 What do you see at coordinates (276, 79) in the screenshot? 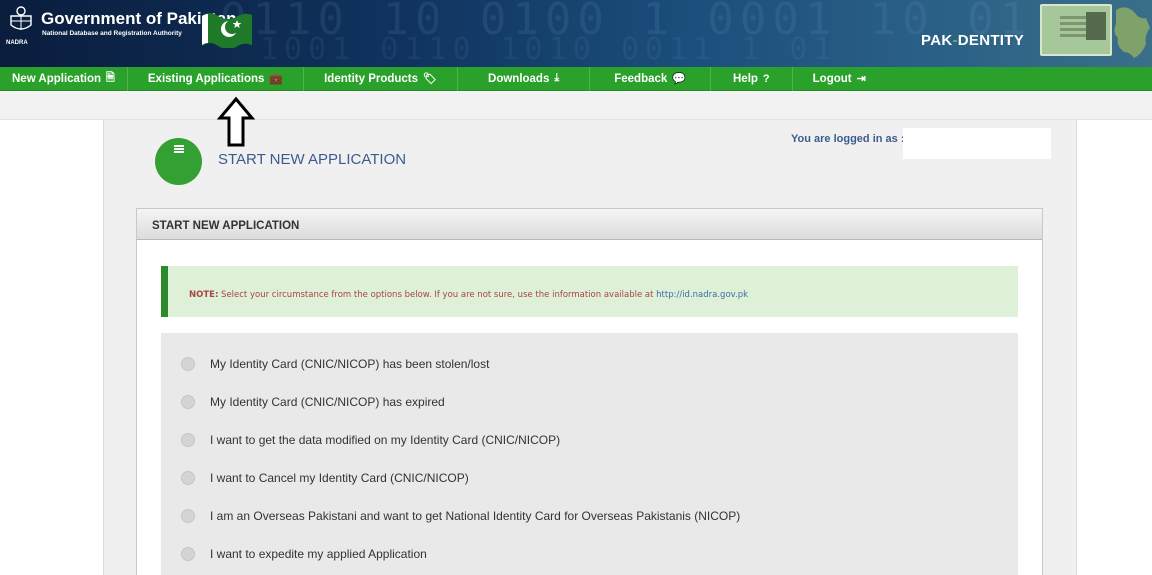
I see `briefcase-icon: 💼` at bounding box center [276, 79].